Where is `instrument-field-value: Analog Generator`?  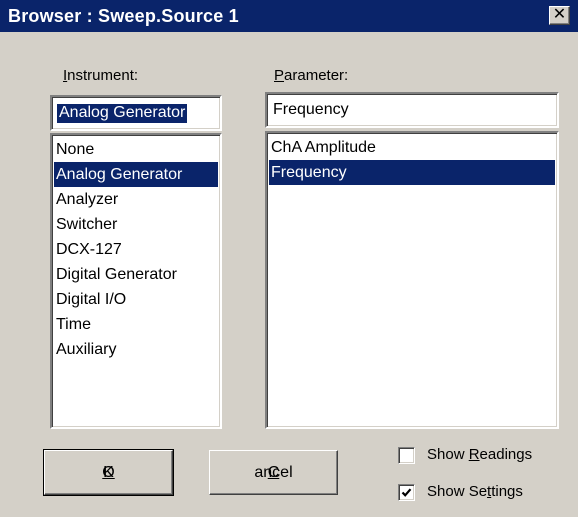 instrument-field-value: Analog Generator is located at coordinates (122, 113).